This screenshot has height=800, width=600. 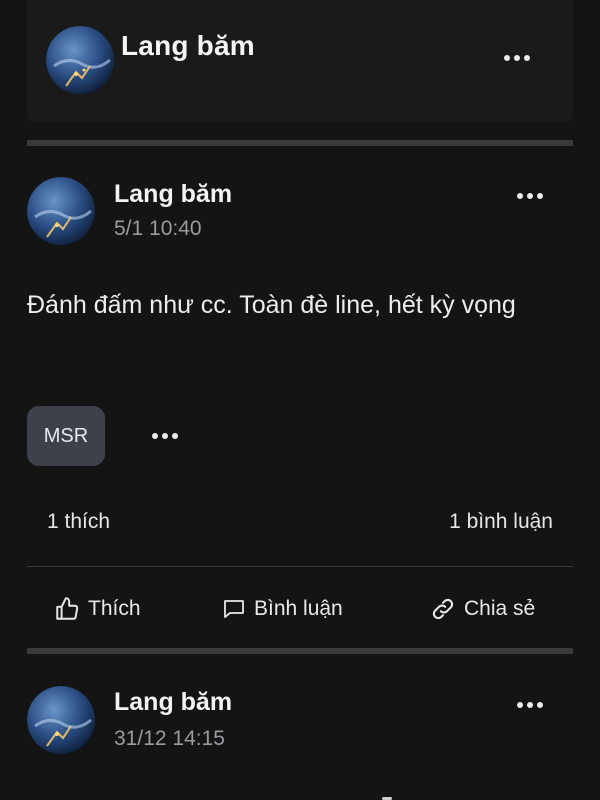 I want to click on profile-name: Lang băm, so click(x=188, y=45).